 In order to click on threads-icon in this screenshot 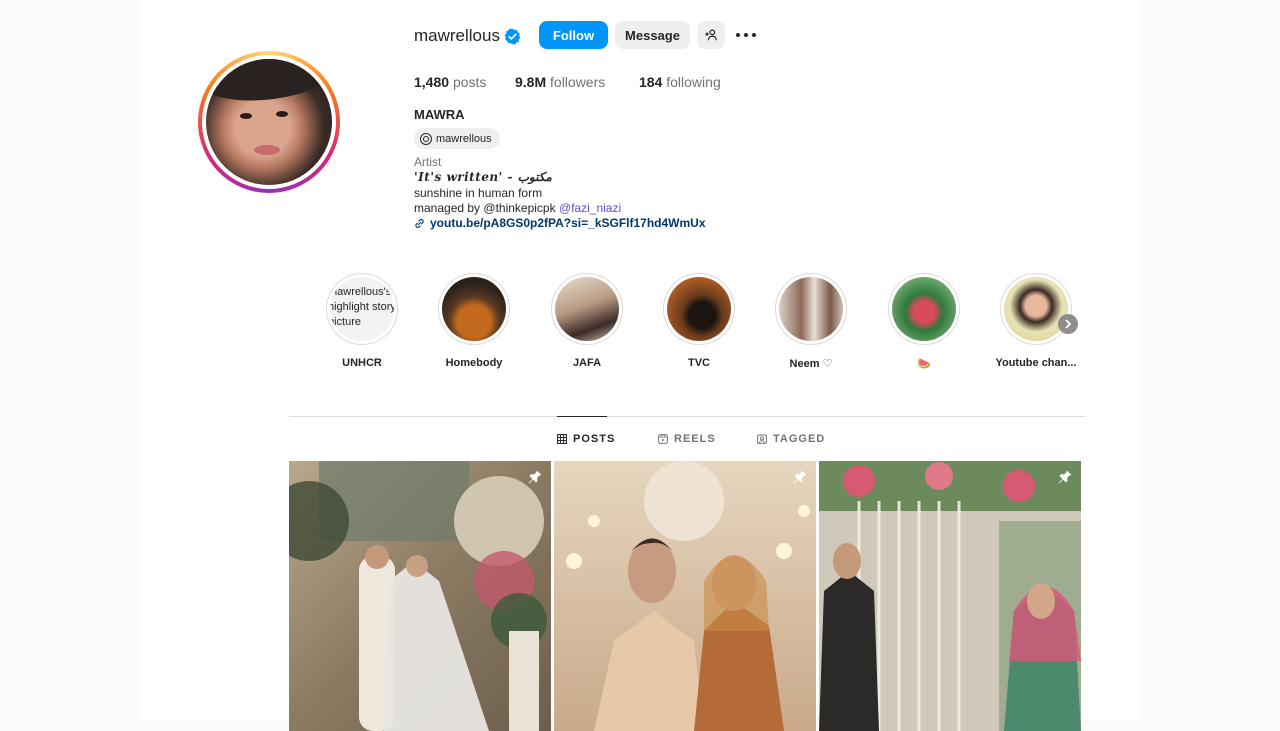, I will do `click(426, 138)`.